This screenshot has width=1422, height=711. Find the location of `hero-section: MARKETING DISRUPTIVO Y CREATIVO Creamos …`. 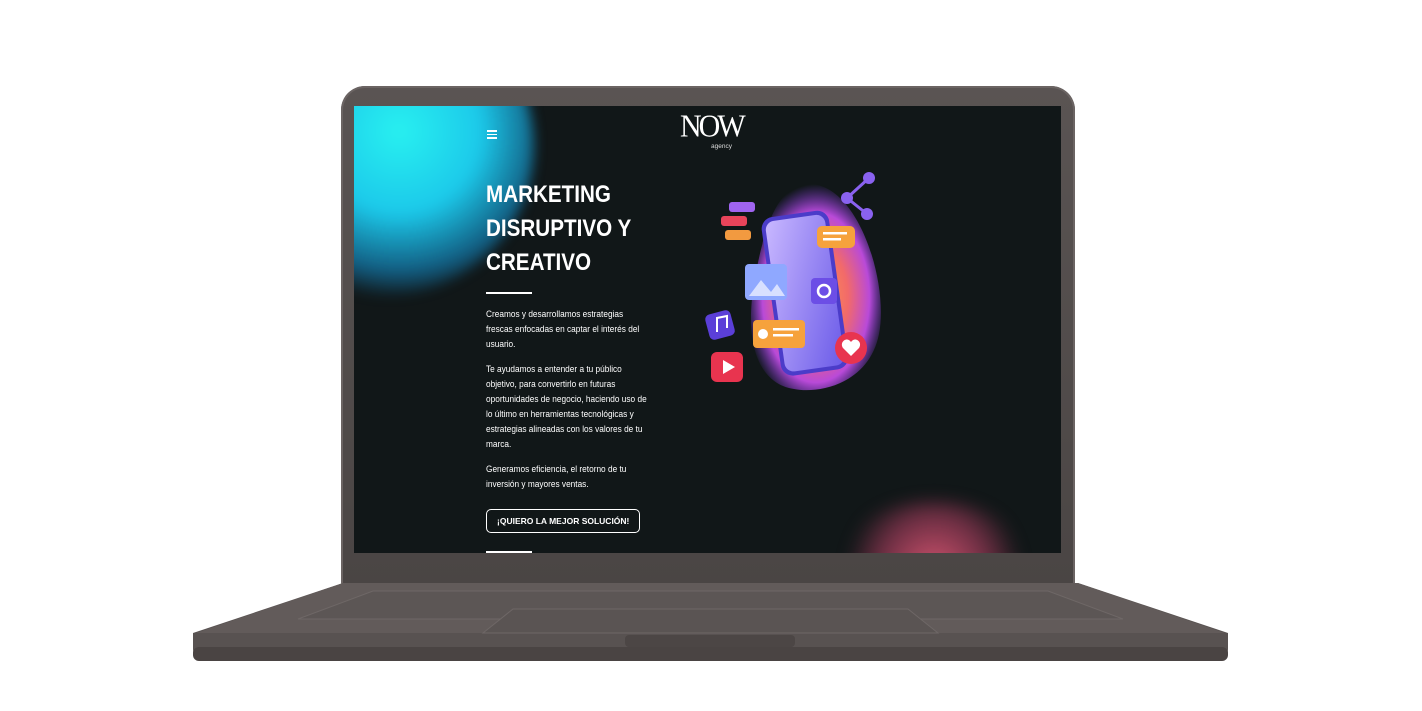

hero-section: MARKETING DISRUPTIVO Y CREATIVO Creamos … is located at coordinates (586, 355).